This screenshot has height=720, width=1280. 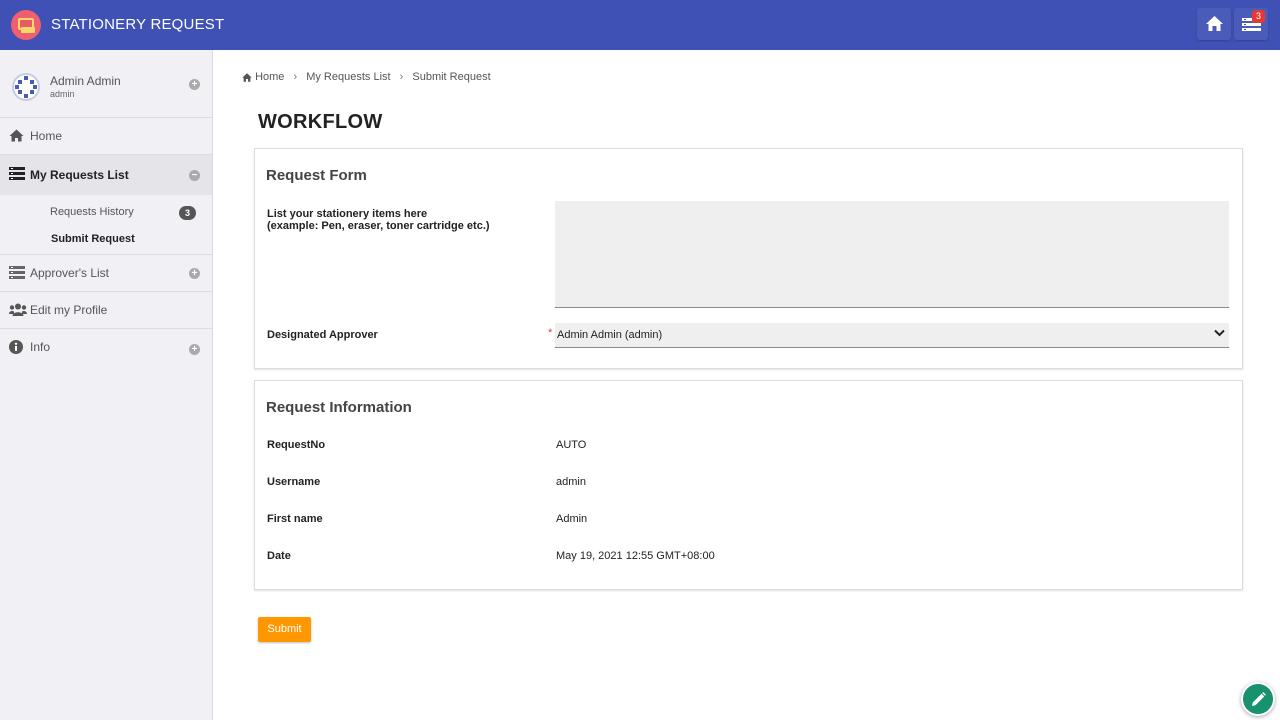 What do you see at coordinates (339, 407) in the screenshot?
I see `request-info-heading: Request Information` at bounding box center [339, 407].